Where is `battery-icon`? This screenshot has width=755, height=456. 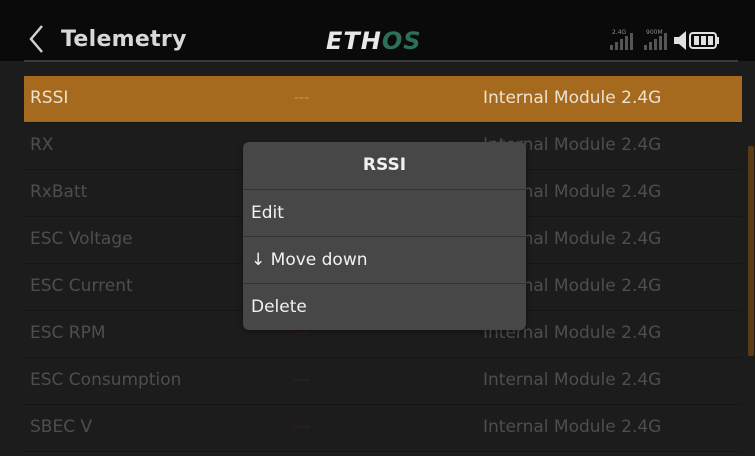 battery-icon is located at coordinates (704, 40).